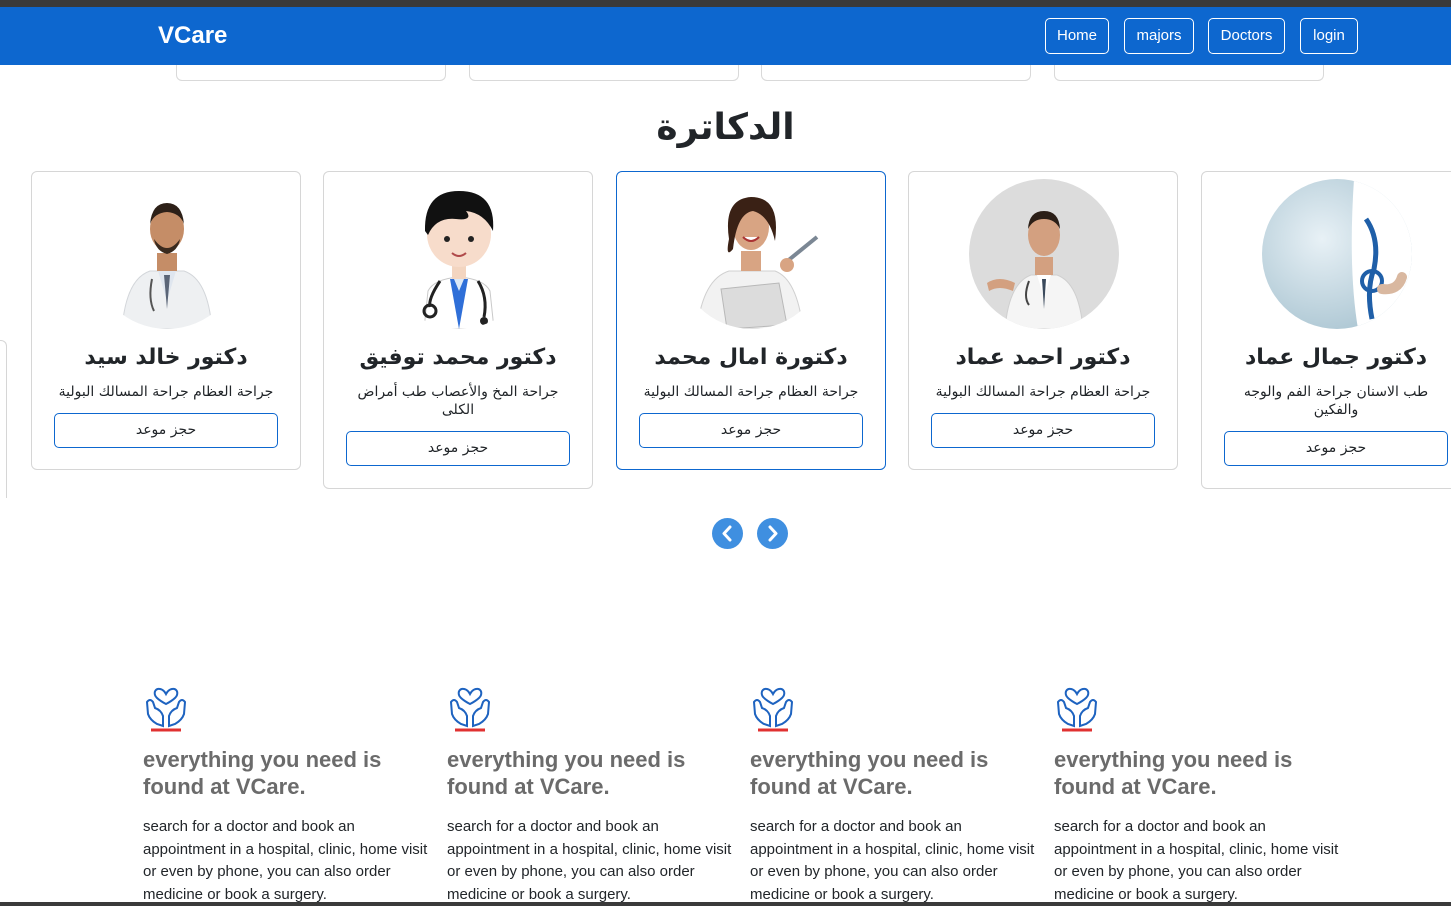 The height and width of the screenshot is (906, 1451). Describe the element at coordinates (3, 419) in the screenshot. I see `partial-doctor-card` at that location.